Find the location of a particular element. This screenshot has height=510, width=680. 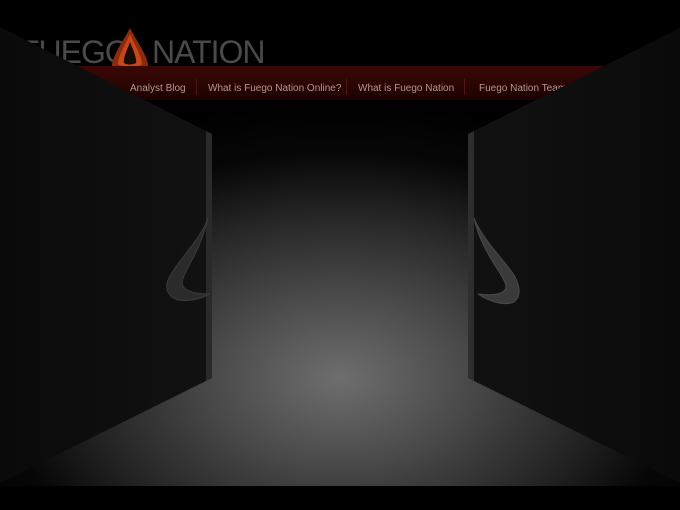

nav-item-analyst-blog: Analyst Blog is located at coordinates (158, 88).